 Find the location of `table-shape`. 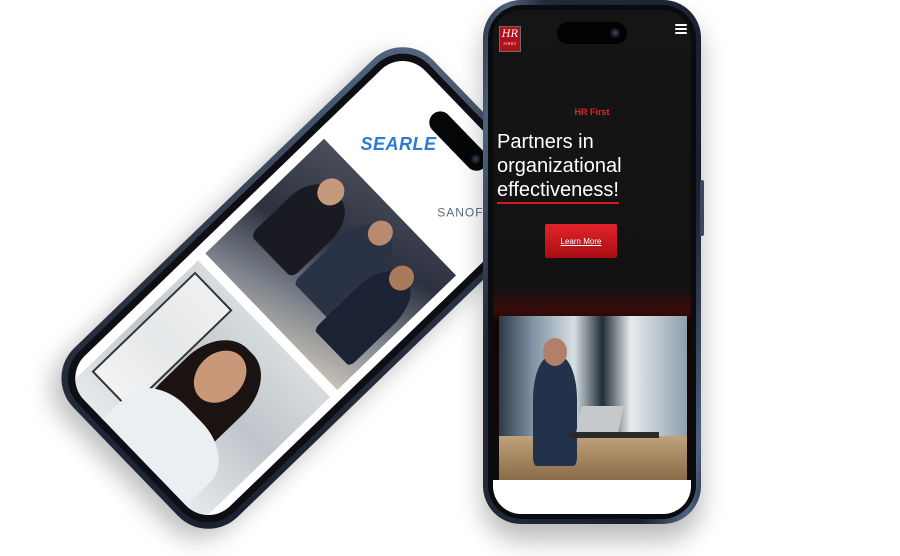

table-shape is located at coordinates (614, 435).